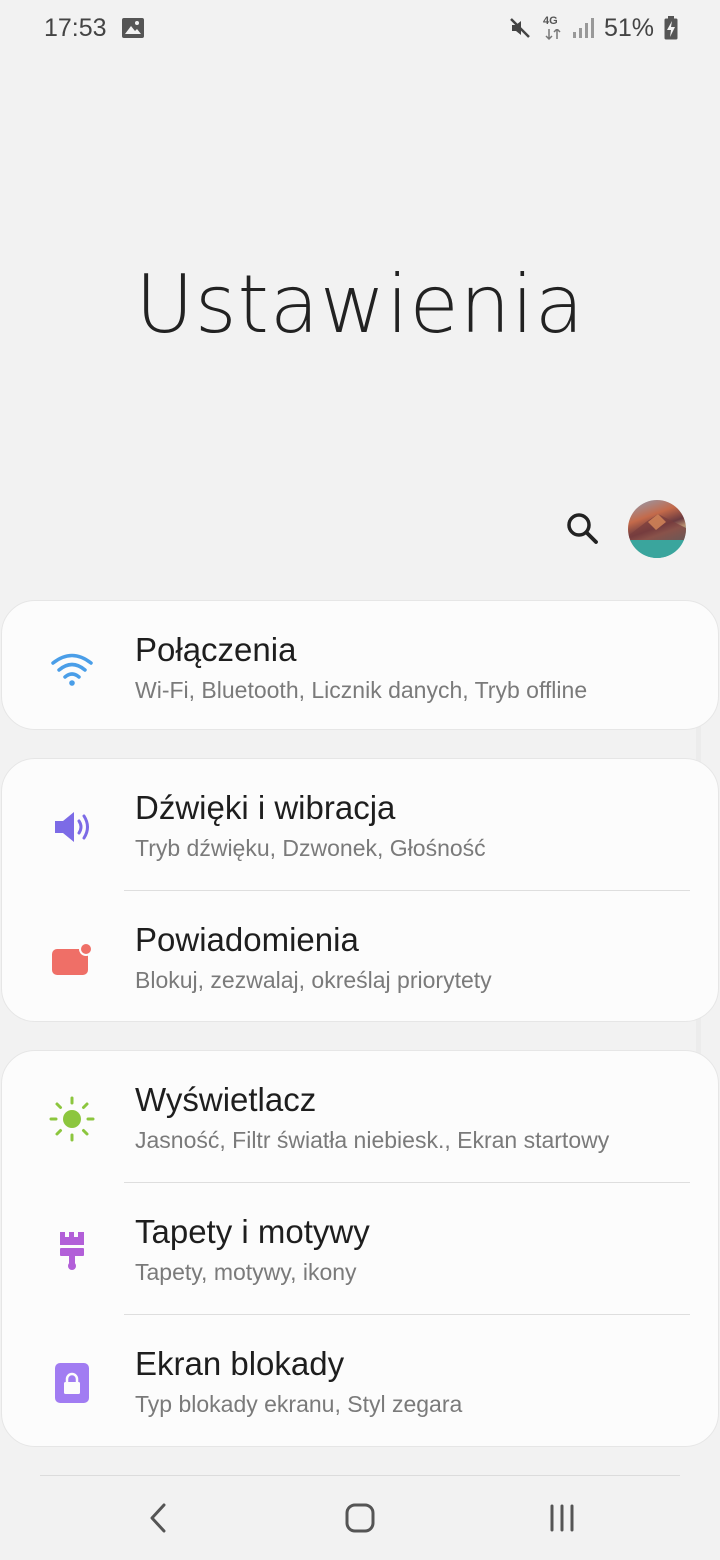  Describe the element at coordinates (583, 28) in the screenshot. I see `signal-icon` at that location.